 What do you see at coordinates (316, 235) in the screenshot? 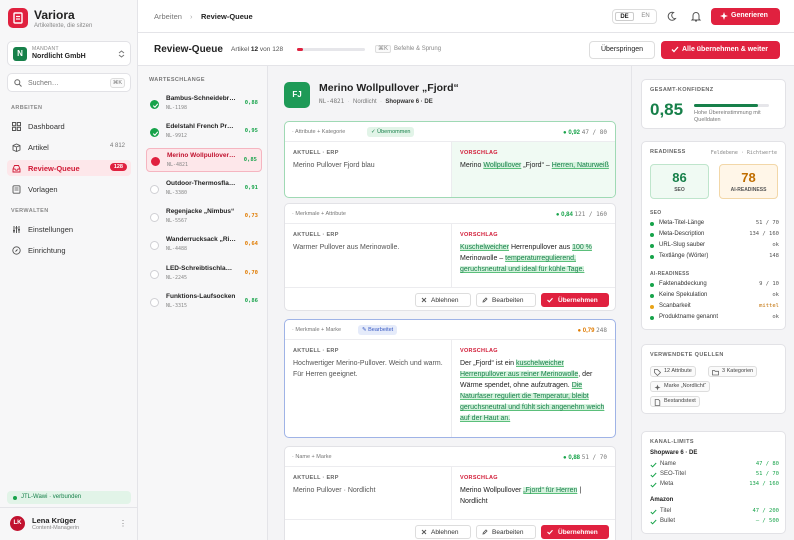
I see `current-label: AKTUELL · ERP` at bounding box center [316, 235].